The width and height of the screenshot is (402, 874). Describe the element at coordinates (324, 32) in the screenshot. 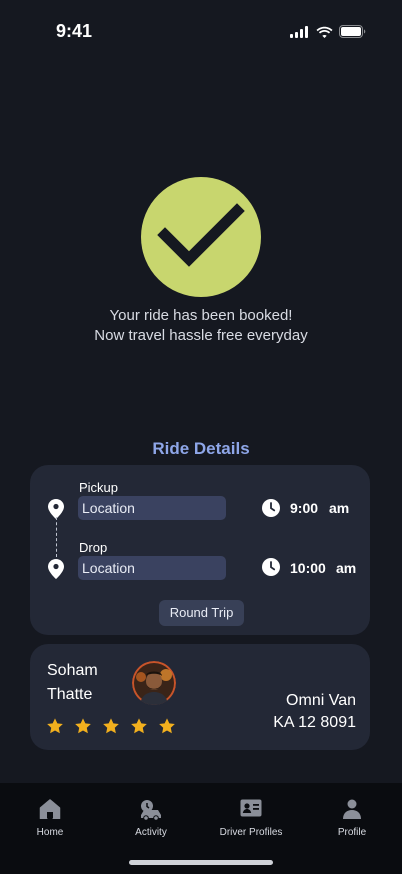

I see `wifi-icon` at that location.